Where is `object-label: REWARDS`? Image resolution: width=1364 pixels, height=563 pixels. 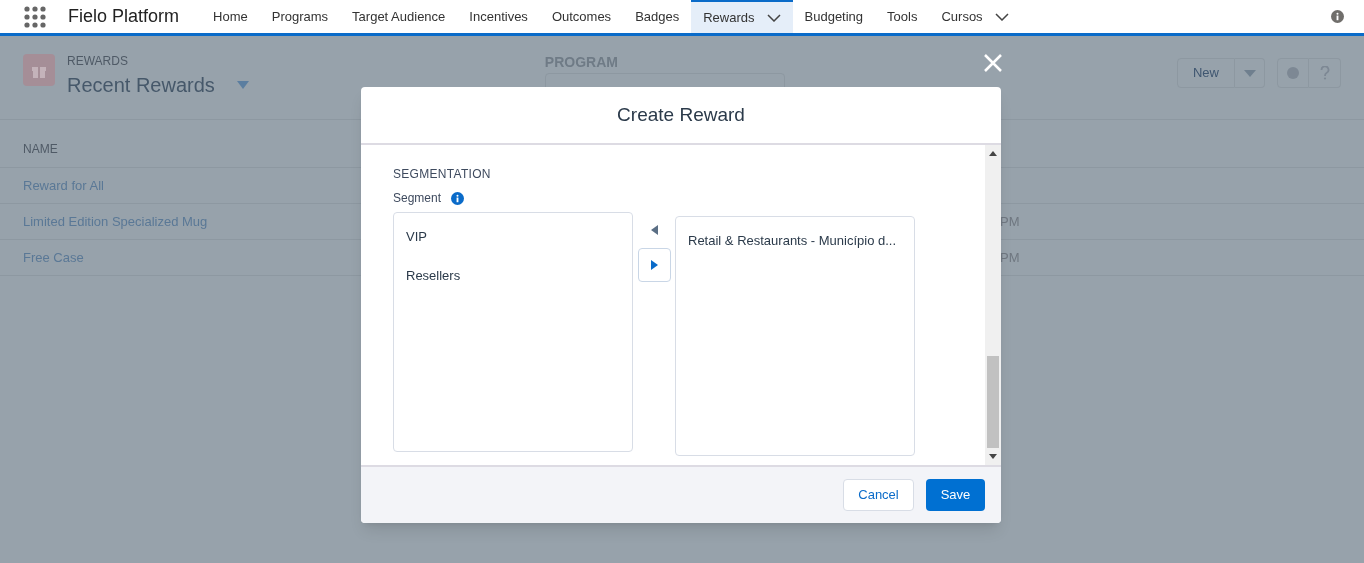
object-label: REWARDS is located at coordinates (98, 61).